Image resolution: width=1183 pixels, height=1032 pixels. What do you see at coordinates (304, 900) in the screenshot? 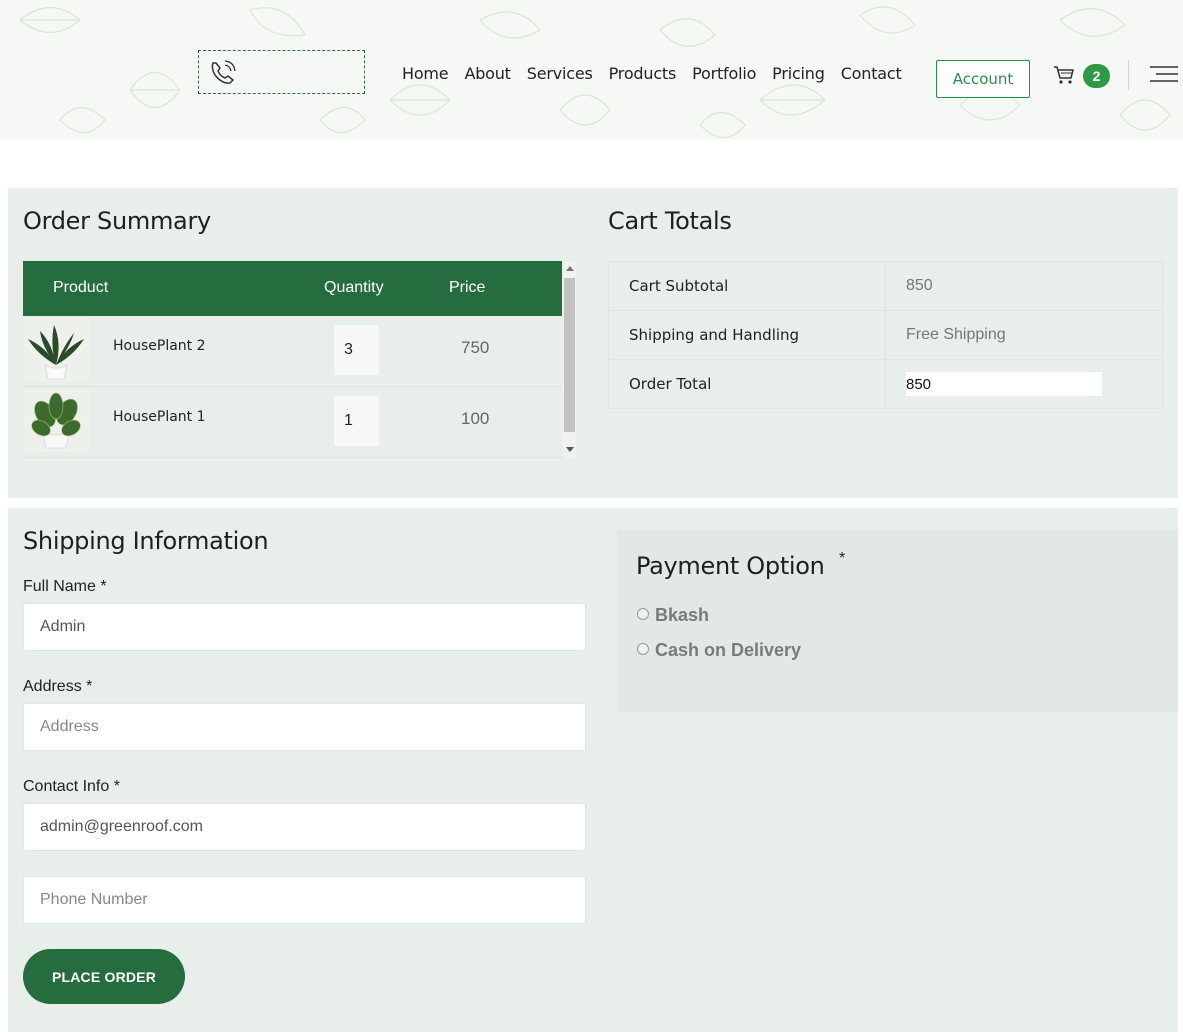
I see `phone-number-field` at bounding box center [304, 900].